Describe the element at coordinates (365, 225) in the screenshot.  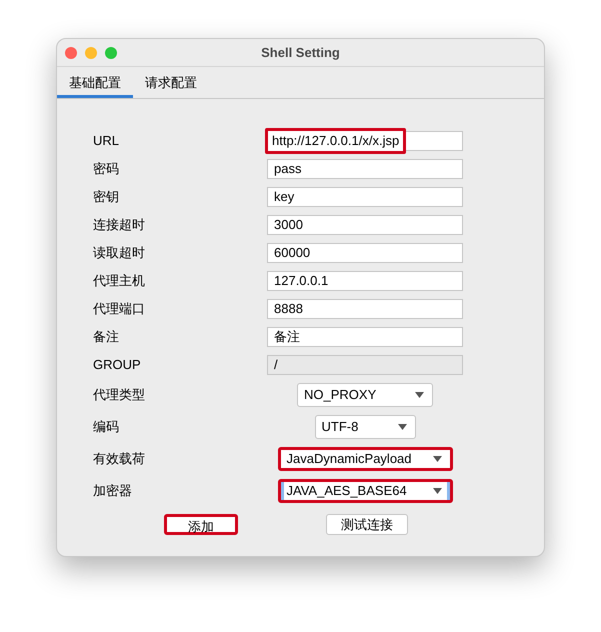
I see `text-field: 3000` at that location.